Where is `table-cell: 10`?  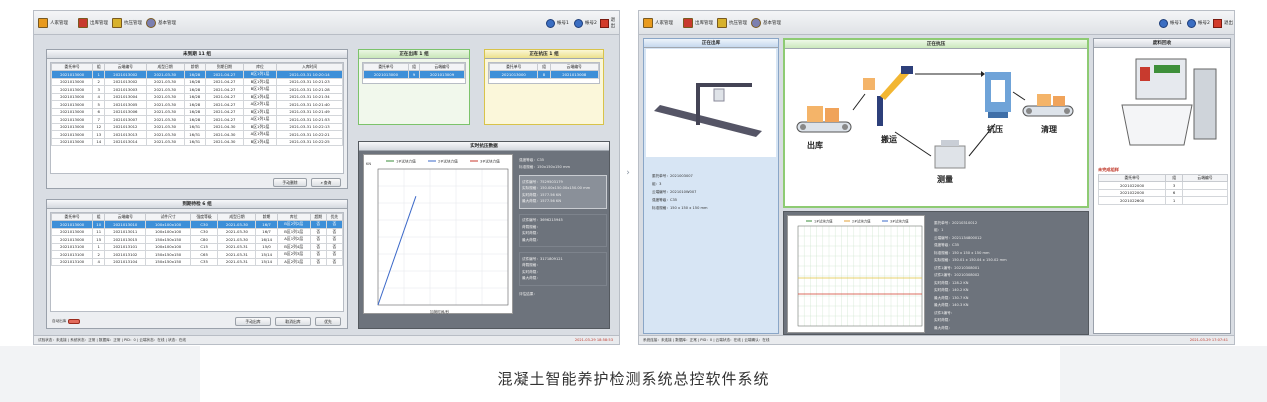
table-cell: 10 is located at coordinates (99, 224).